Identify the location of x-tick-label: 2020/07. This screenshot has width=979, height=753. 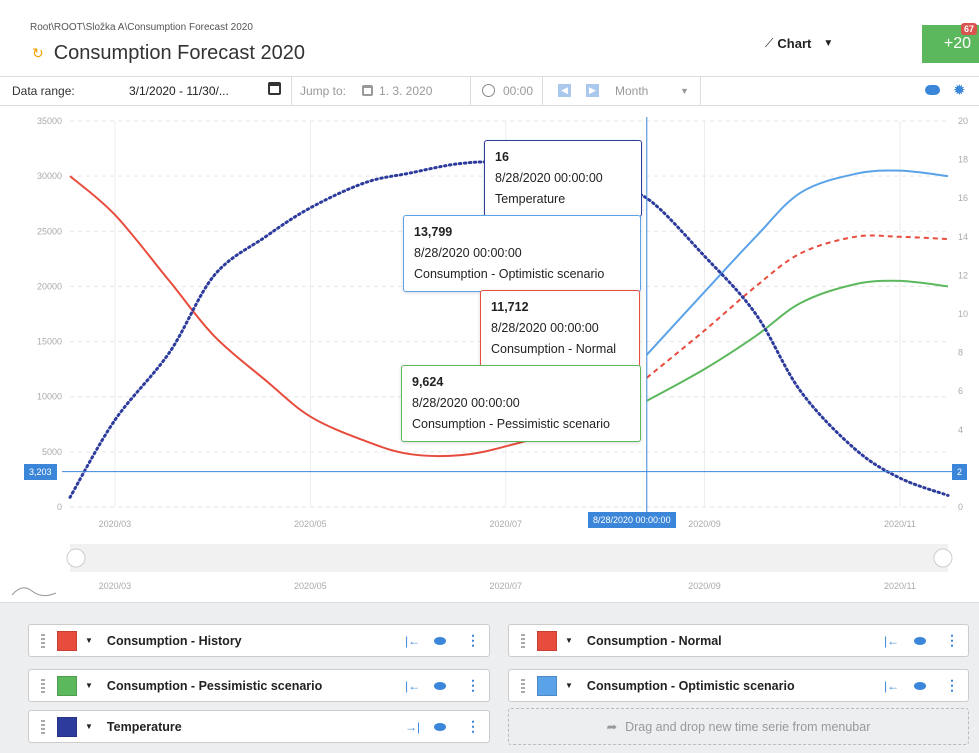
(506, 524).